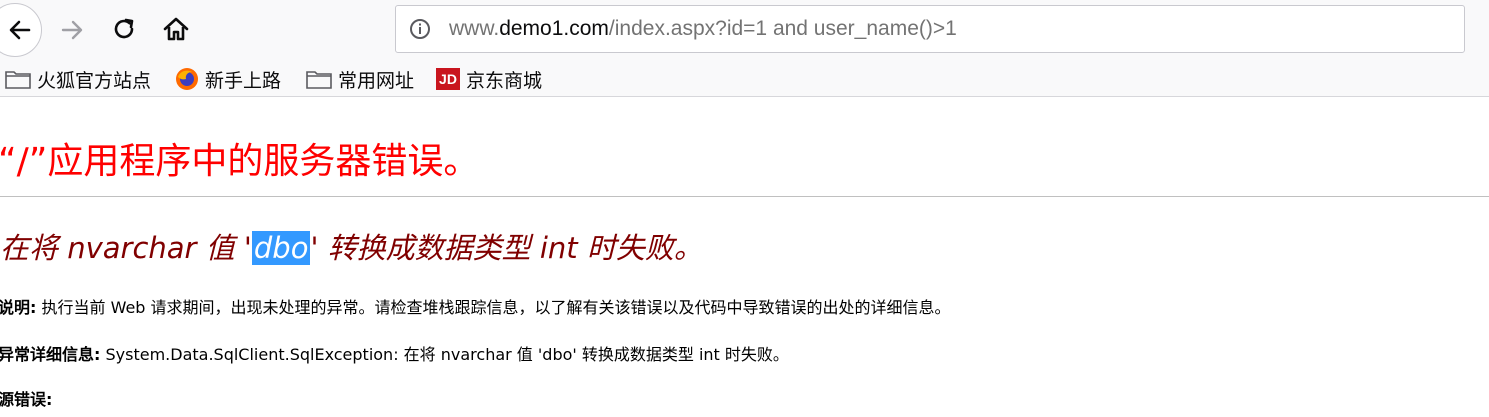 The height and width of the screenshot is (417, 1489). I want to click on bookmark-jd-mall: JD 京东商城, so click(489, 79).